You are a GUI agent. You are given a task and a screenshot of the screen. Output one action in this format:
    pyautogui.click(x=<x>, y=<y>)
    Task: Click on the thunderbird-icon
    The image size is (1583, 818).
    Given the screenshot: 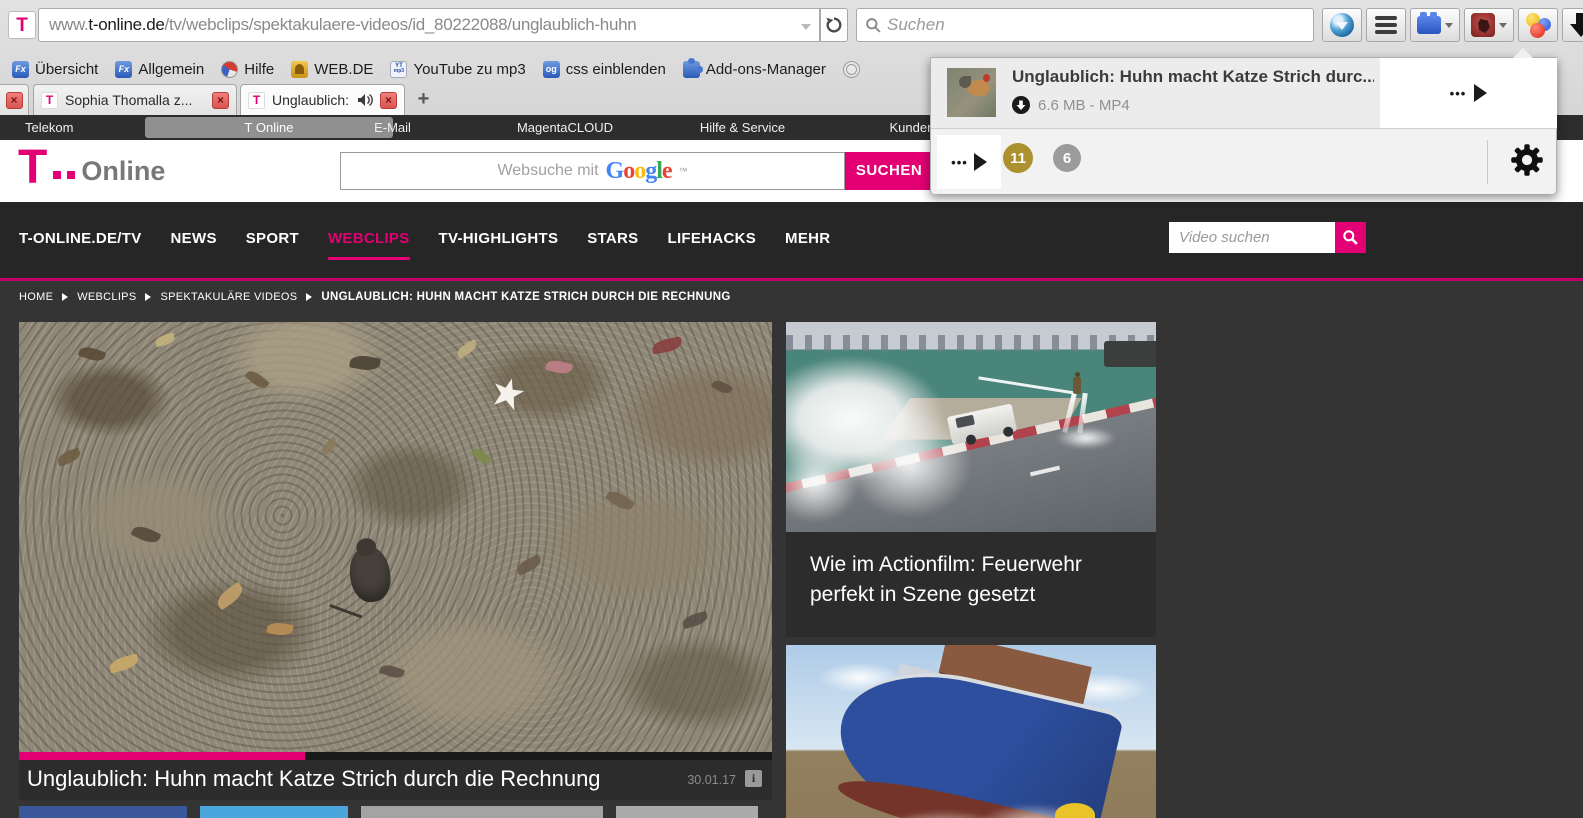 What is the action you would take?
    pyautogui.click(x=1342, y=25)
    